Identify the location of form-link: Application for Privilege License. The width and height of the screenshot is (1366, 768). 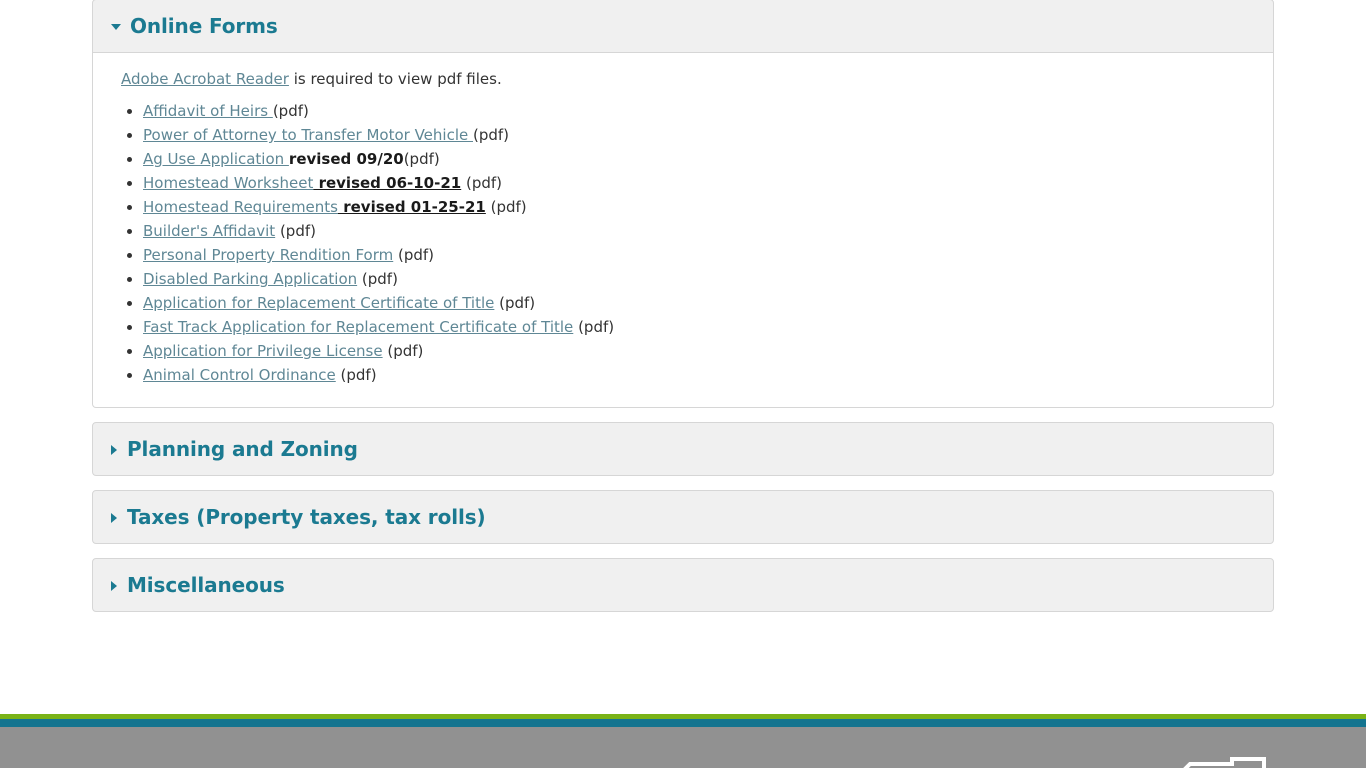
(263, 351).